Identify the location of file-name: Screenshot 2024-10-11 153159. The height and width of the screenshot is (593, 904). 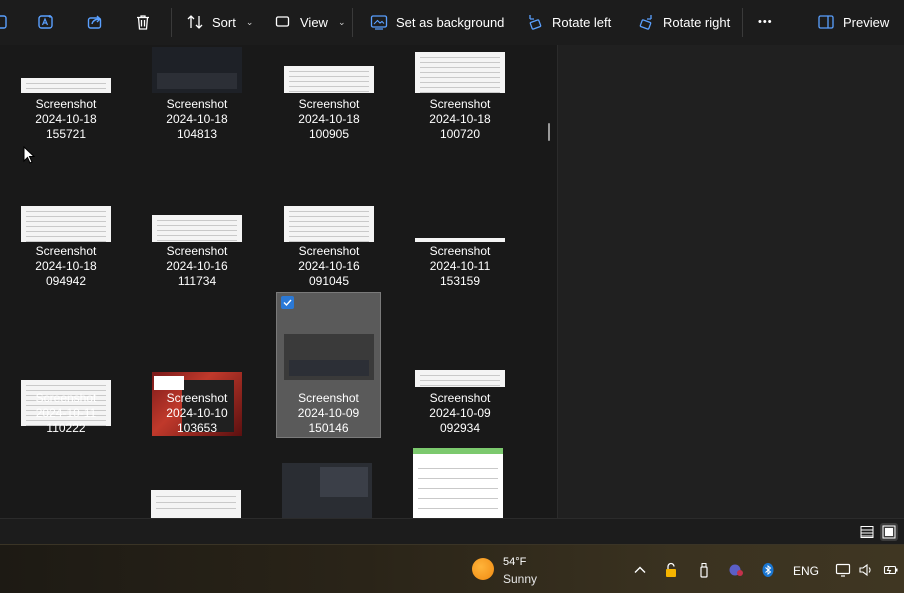
(460, 266).